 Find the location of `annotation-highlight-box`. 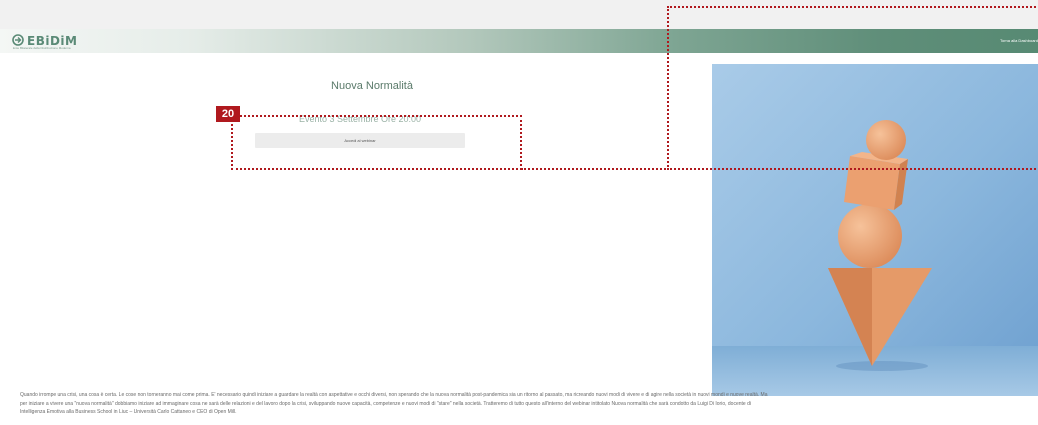

annotation-highlight-box is located at coordinates (376, 142).